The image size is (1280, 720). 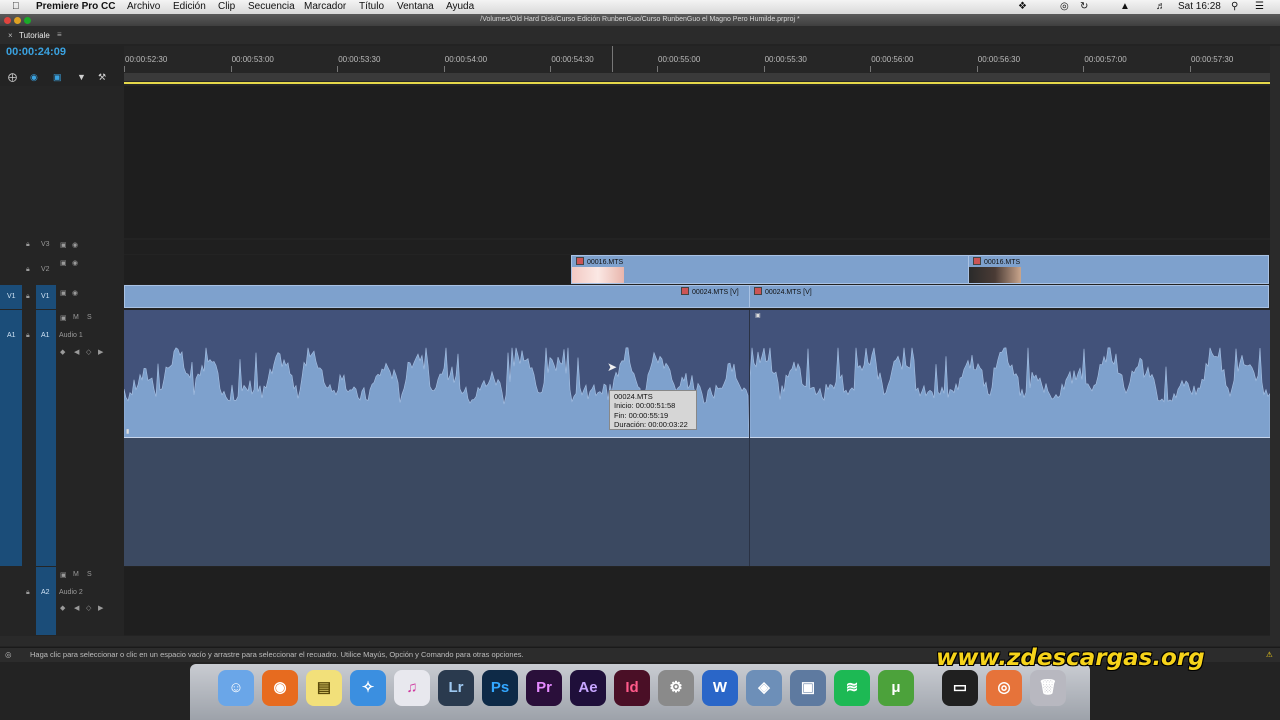 What do you see at coordinates (808, 688) in the screenshot?
I see `dock-photo-booth-icon: ▣` at bounding box center [808, 688].